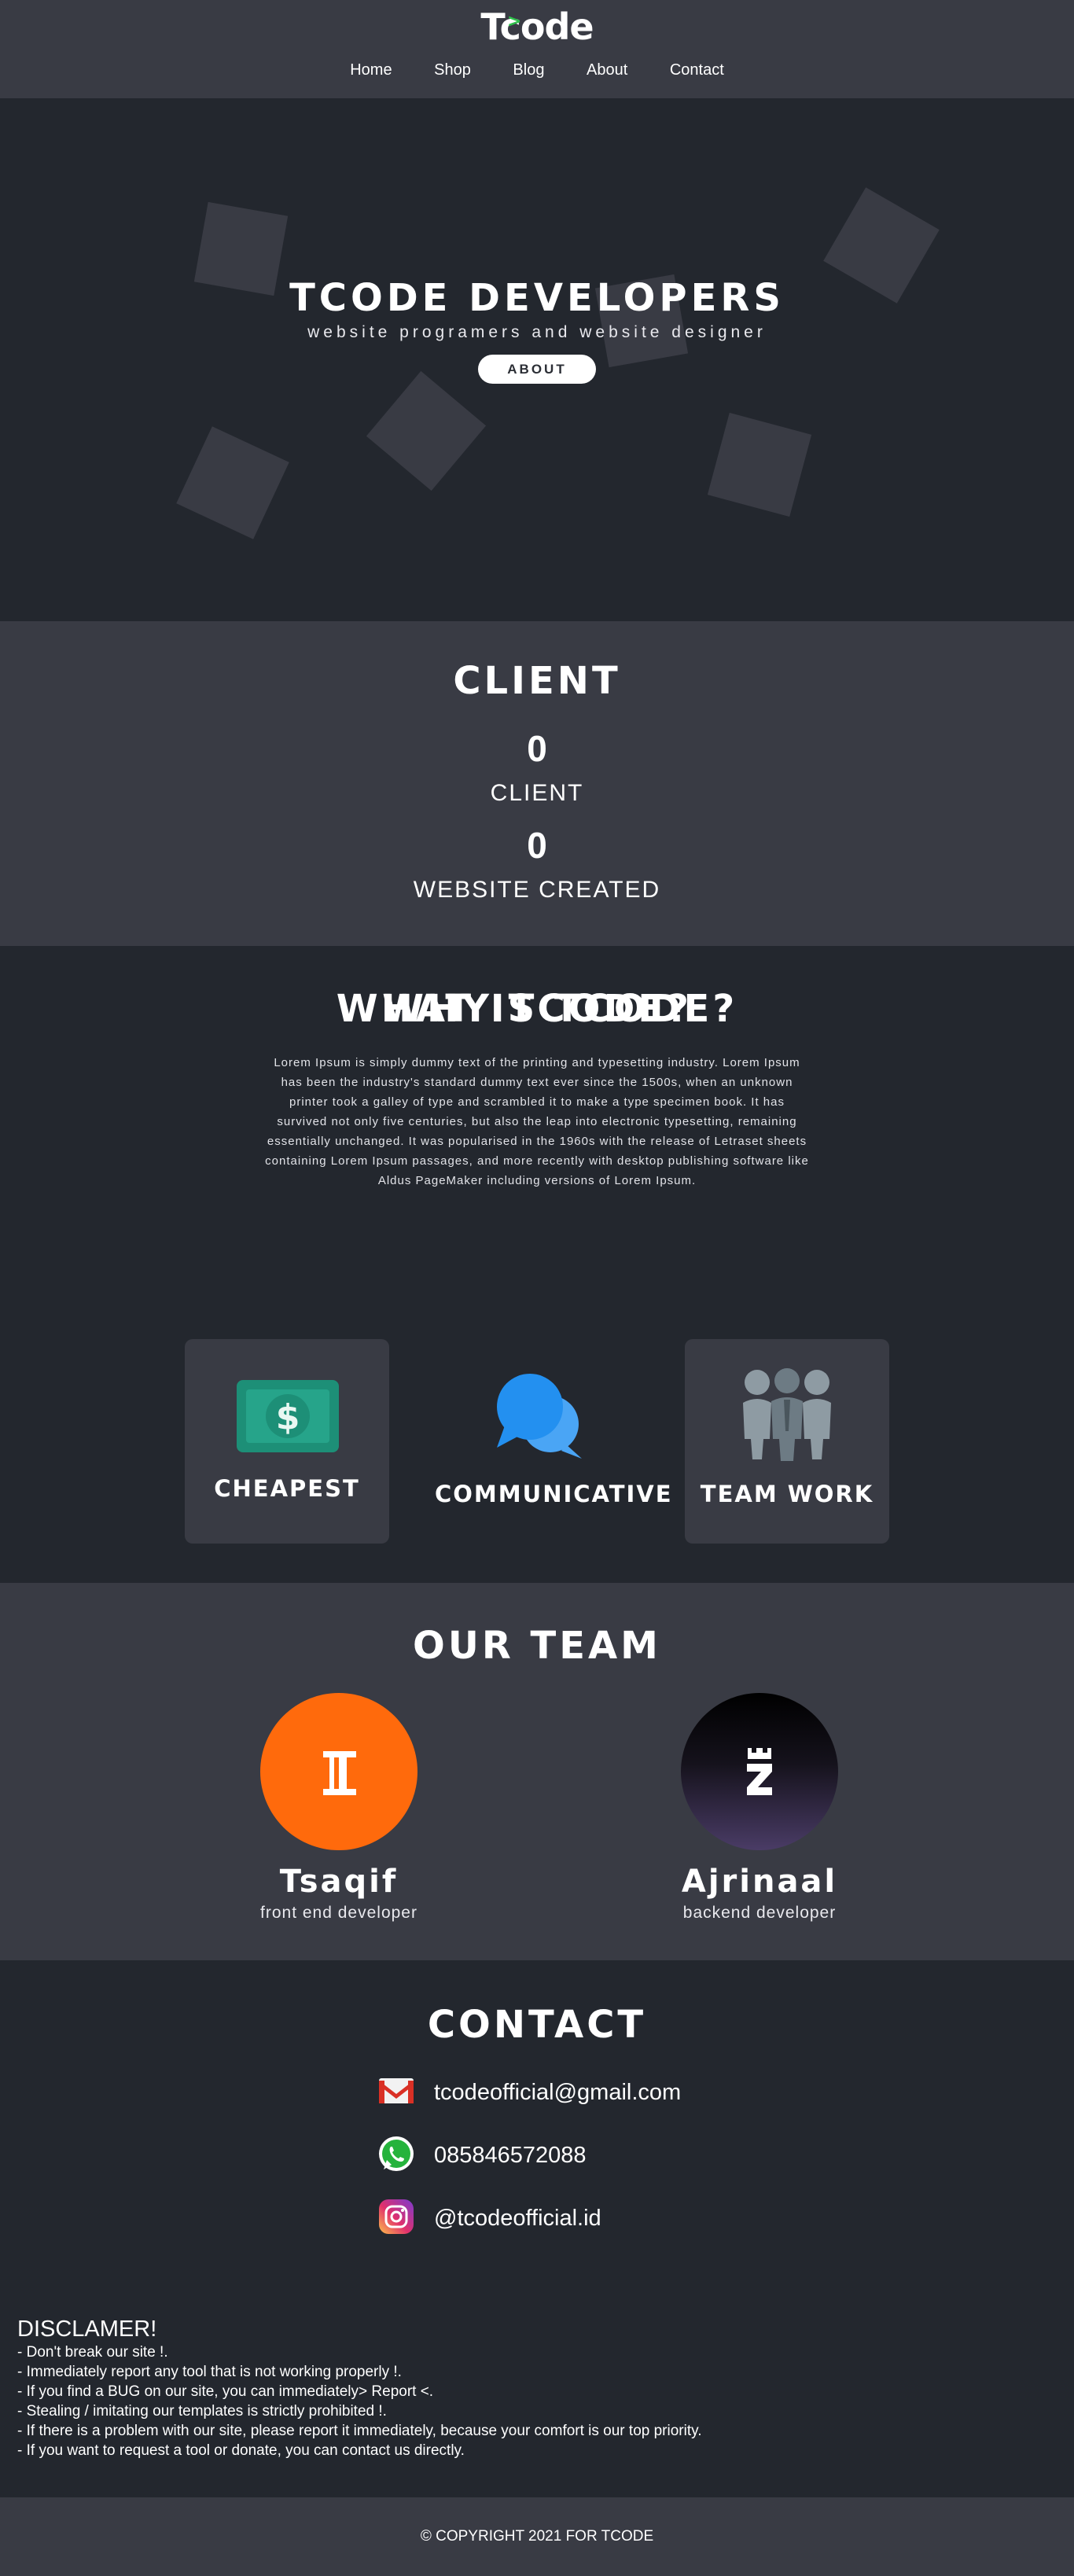 This screenshot has height=2576, width=1074. Describe the element at coordinates (537, 49) in the screenshot. I see `site-header: > Tcode Home Shop Blog About Contact` at that location.